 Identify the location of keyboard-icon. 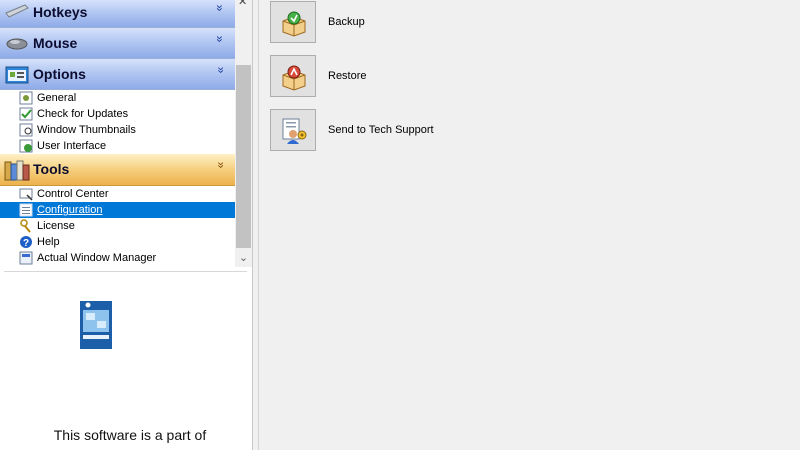
(17, 13).